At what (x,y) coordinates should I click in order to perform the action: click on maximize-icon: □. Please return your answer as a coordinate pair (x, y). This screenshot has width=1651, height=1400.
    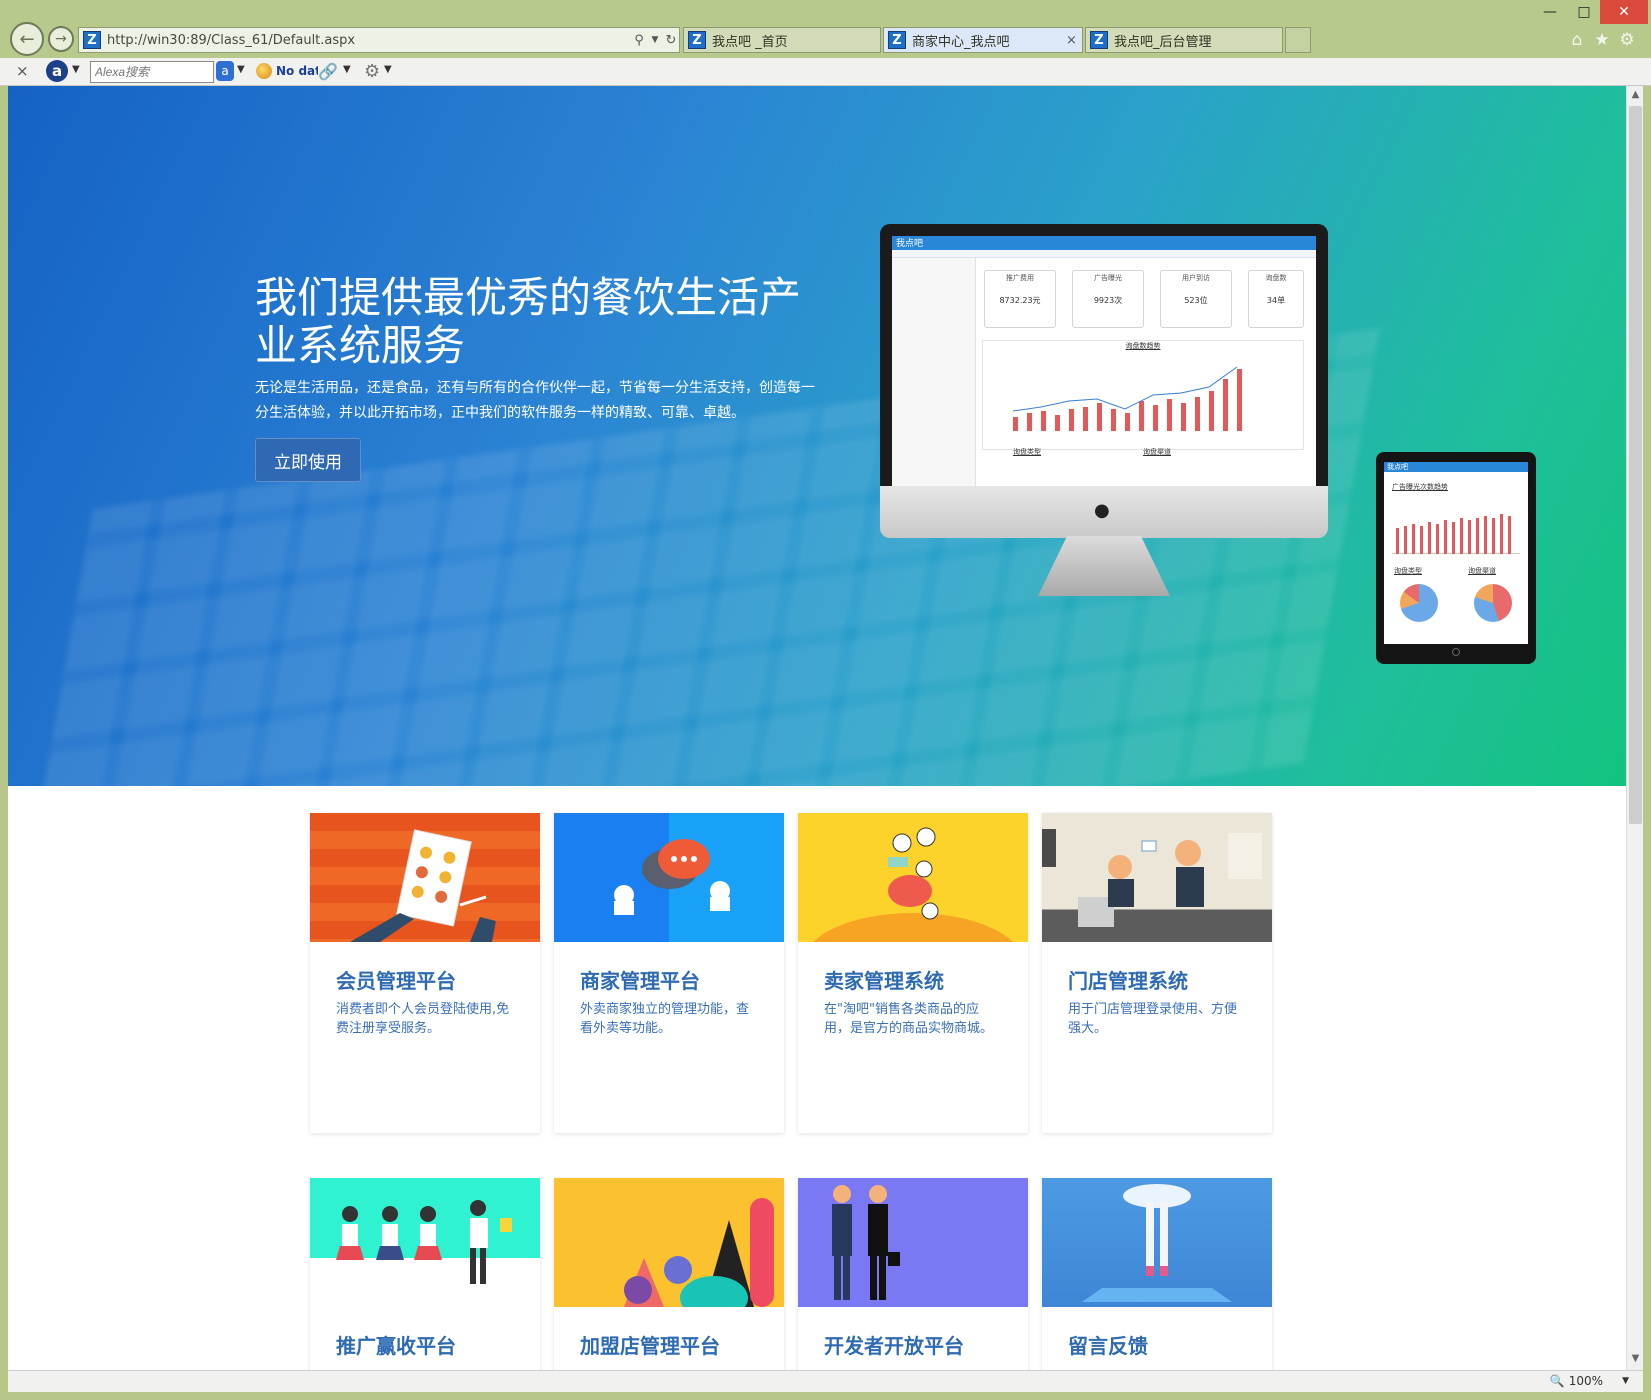
    Looking at the image, I should click on (1584, 12).